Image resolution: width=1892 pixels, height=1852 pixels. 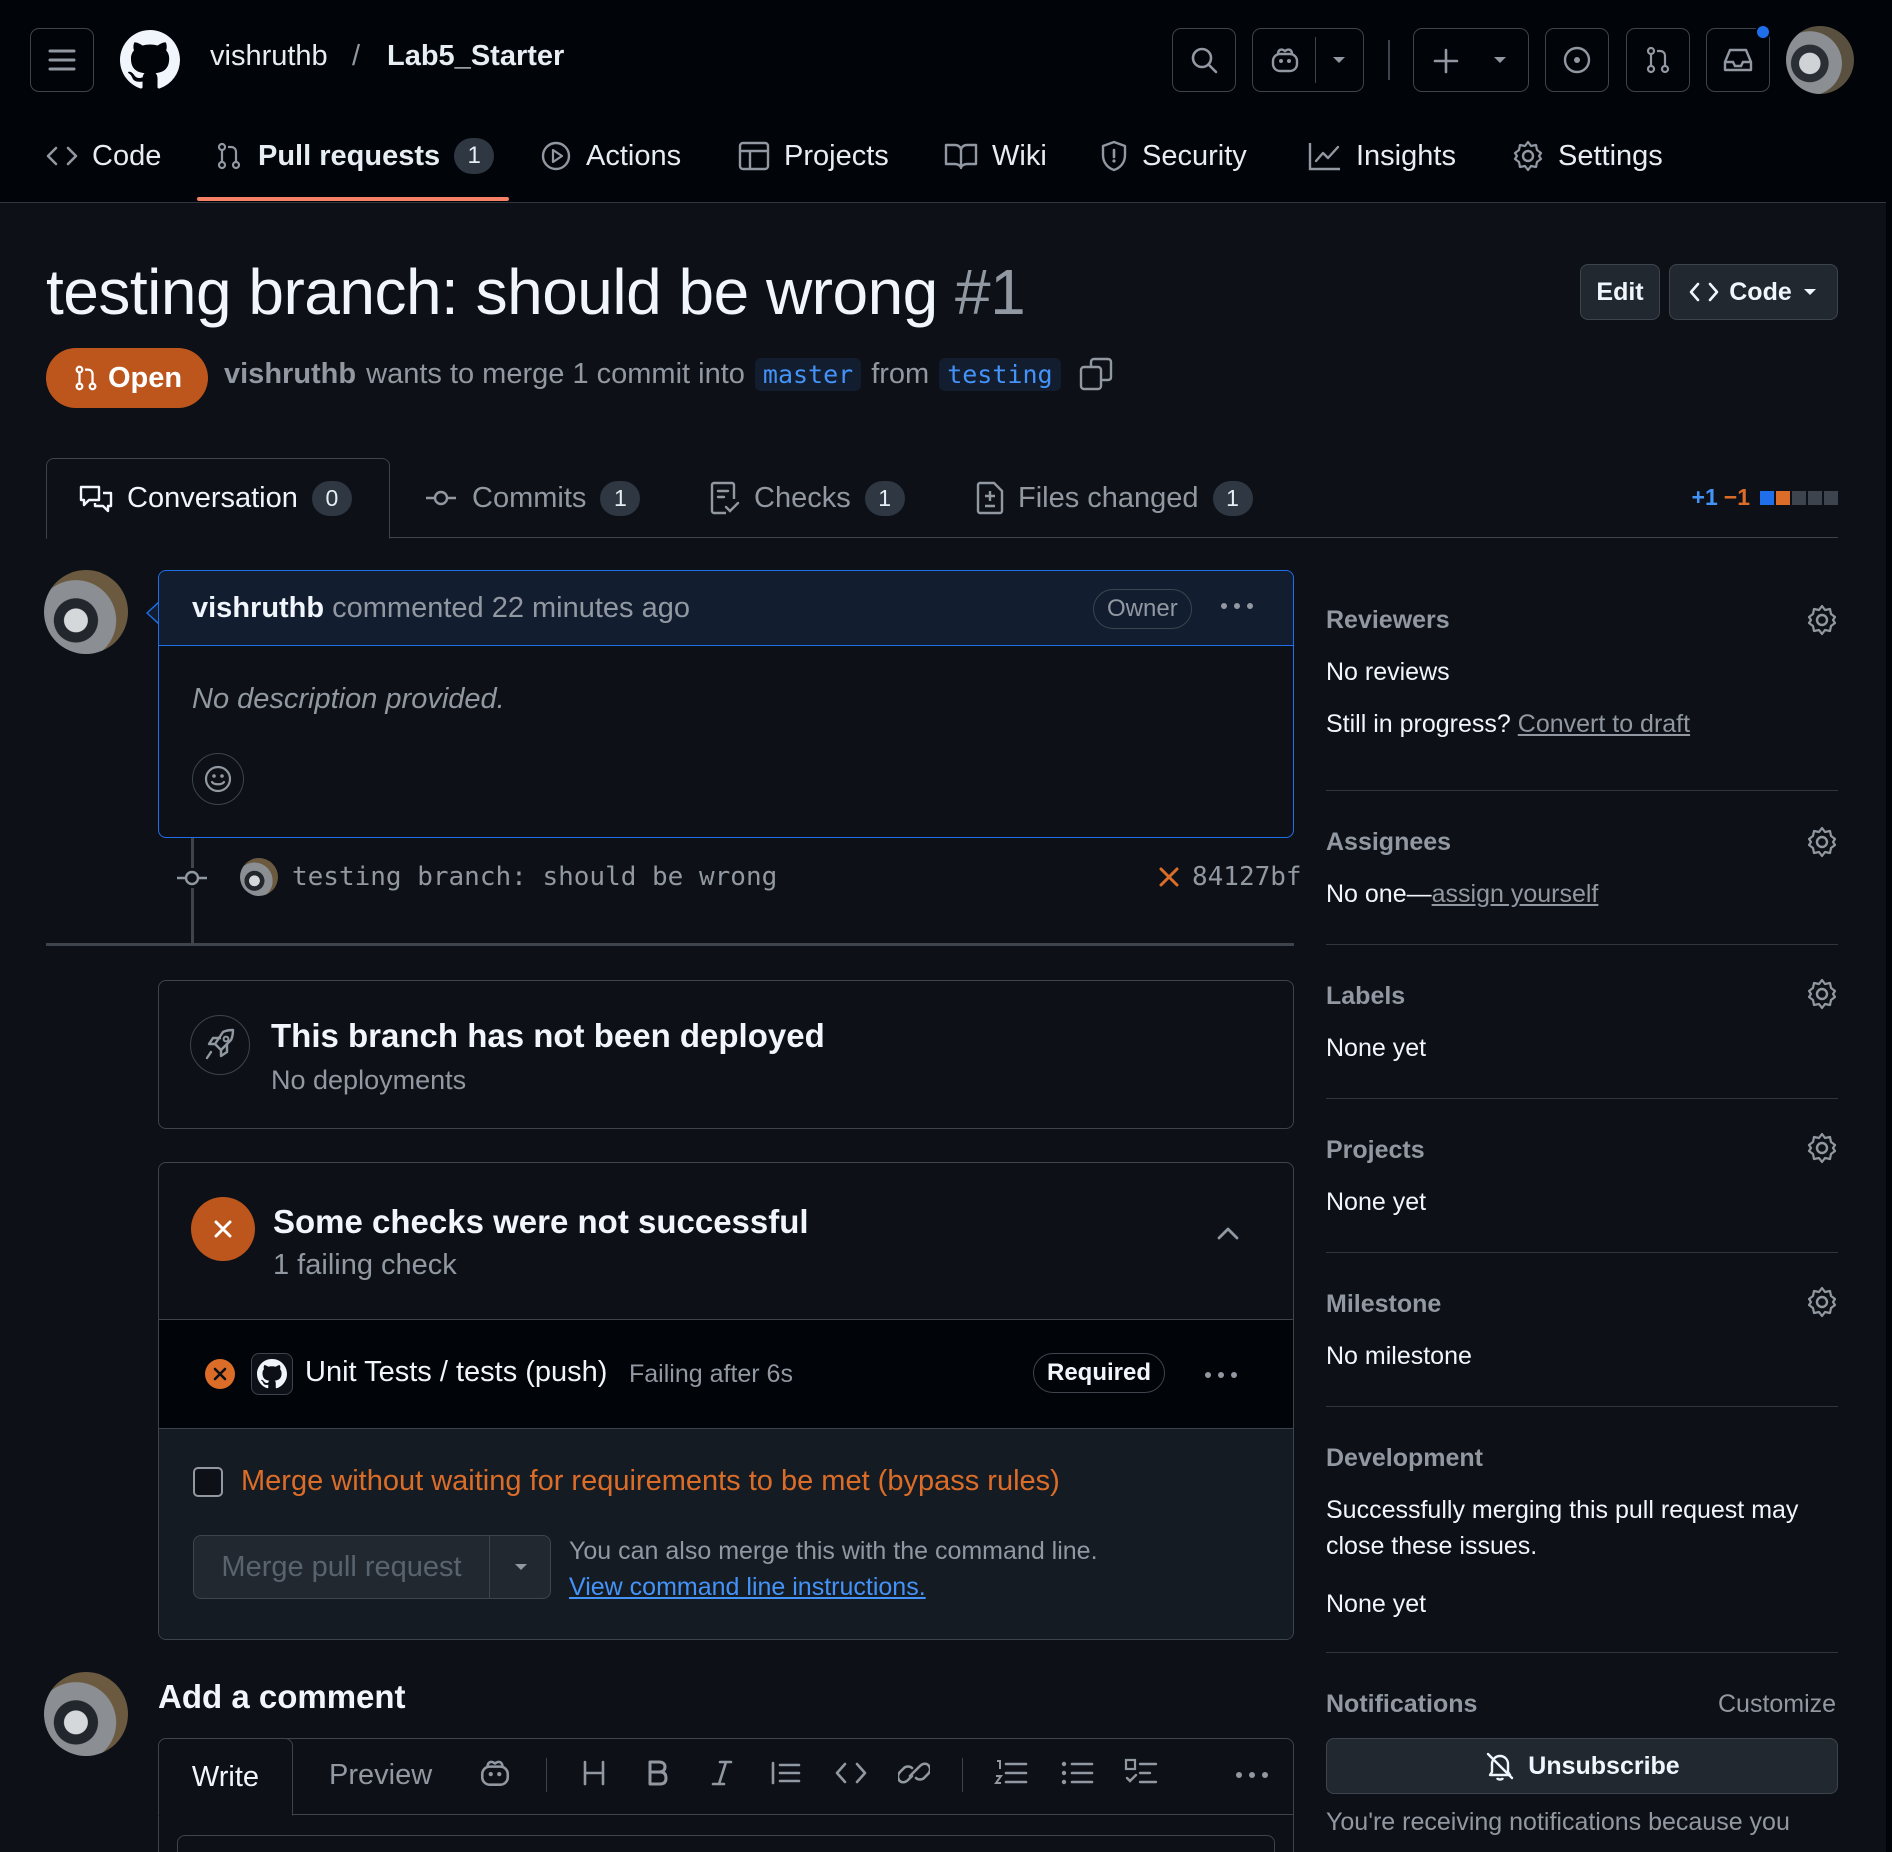 I want to click on tab-wiki: Wiki, so click(x=995, y=156).